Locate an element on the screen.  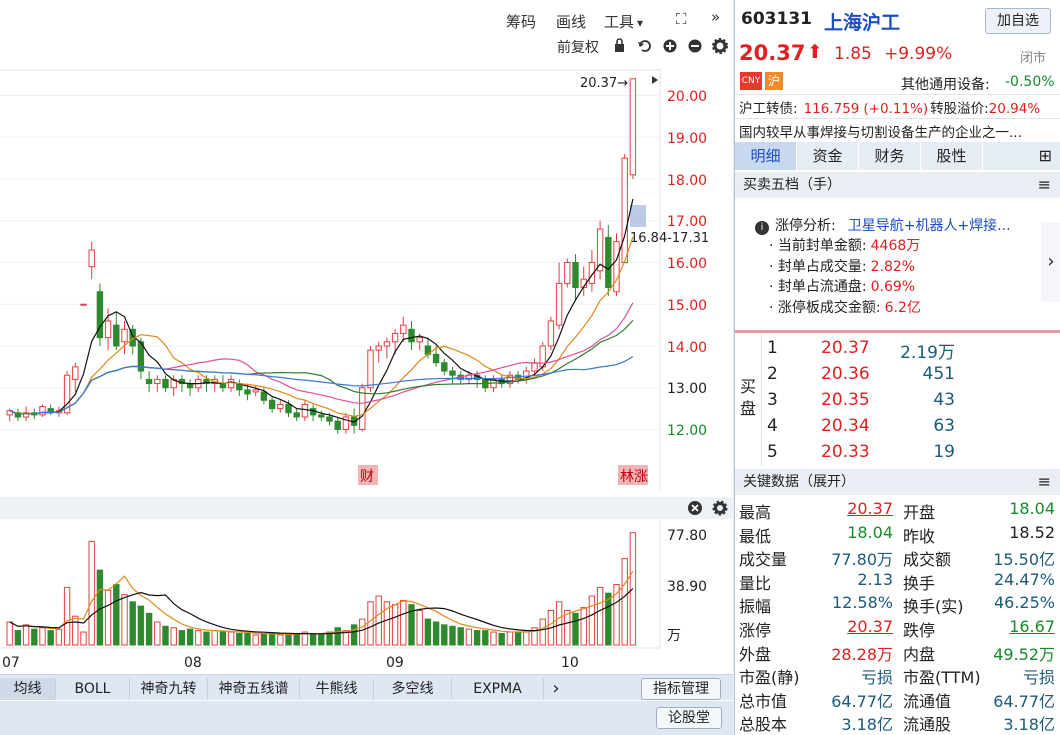
last-price-pointer-icon is located at coordinates (655, 80).